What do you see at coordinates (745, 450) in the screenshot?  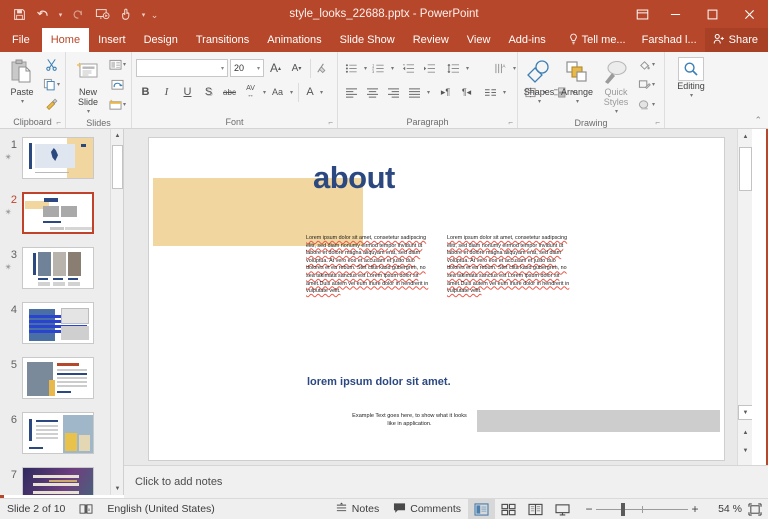 I see `next-slide-icon: ▼` at bounding box center [745, 450].